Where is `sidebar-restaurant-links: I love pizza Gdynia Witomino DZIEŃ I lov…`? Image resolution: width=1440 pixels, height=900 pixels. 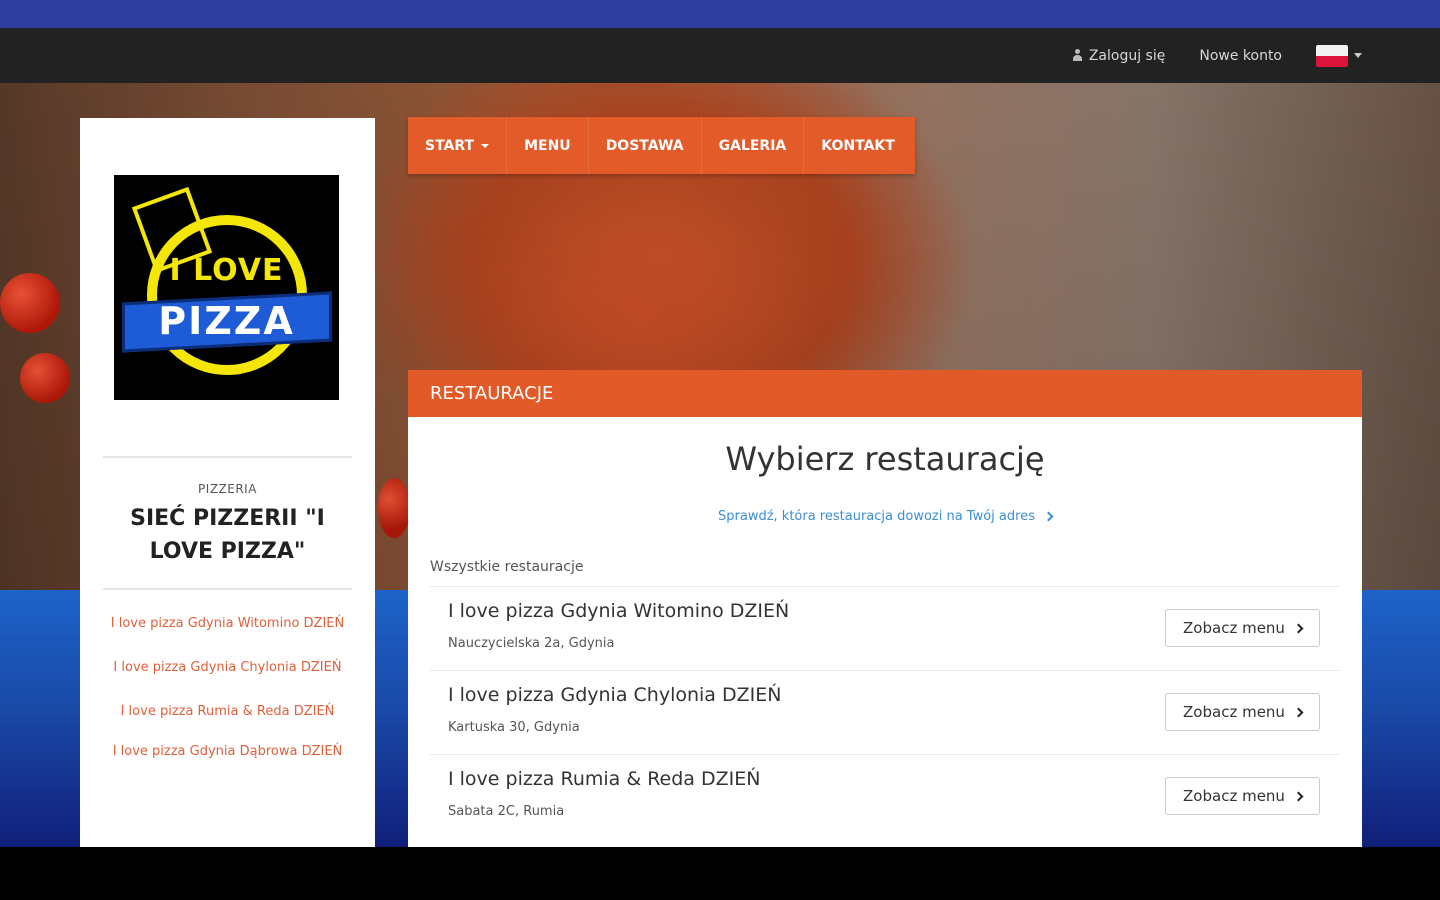 sidebar-restaurant-links: I love pizza Gdynia Witomino DZIEŃ I lov… is located at coordinates (227, 699).